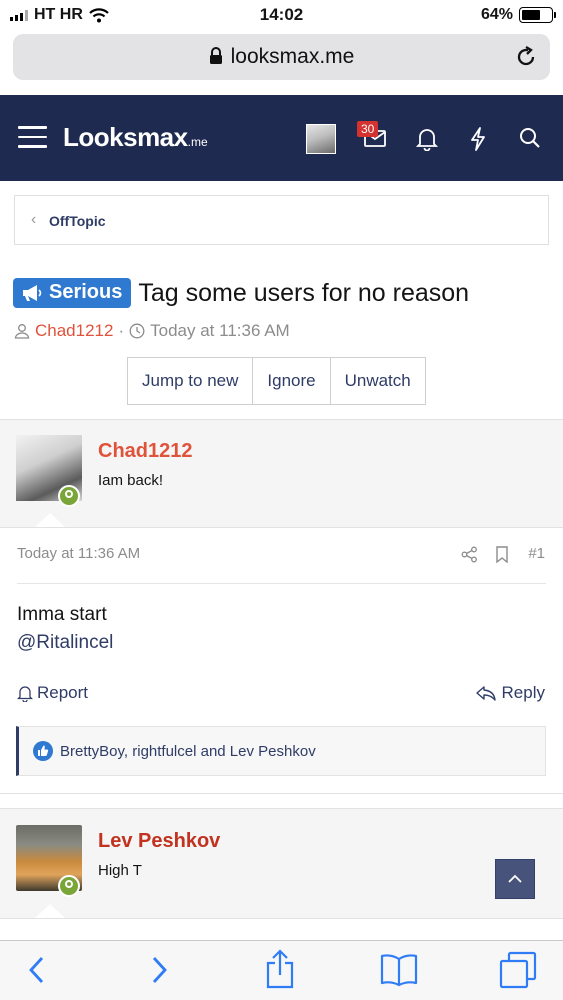  I want to click on reply-button: Reply, so click(510, 693).